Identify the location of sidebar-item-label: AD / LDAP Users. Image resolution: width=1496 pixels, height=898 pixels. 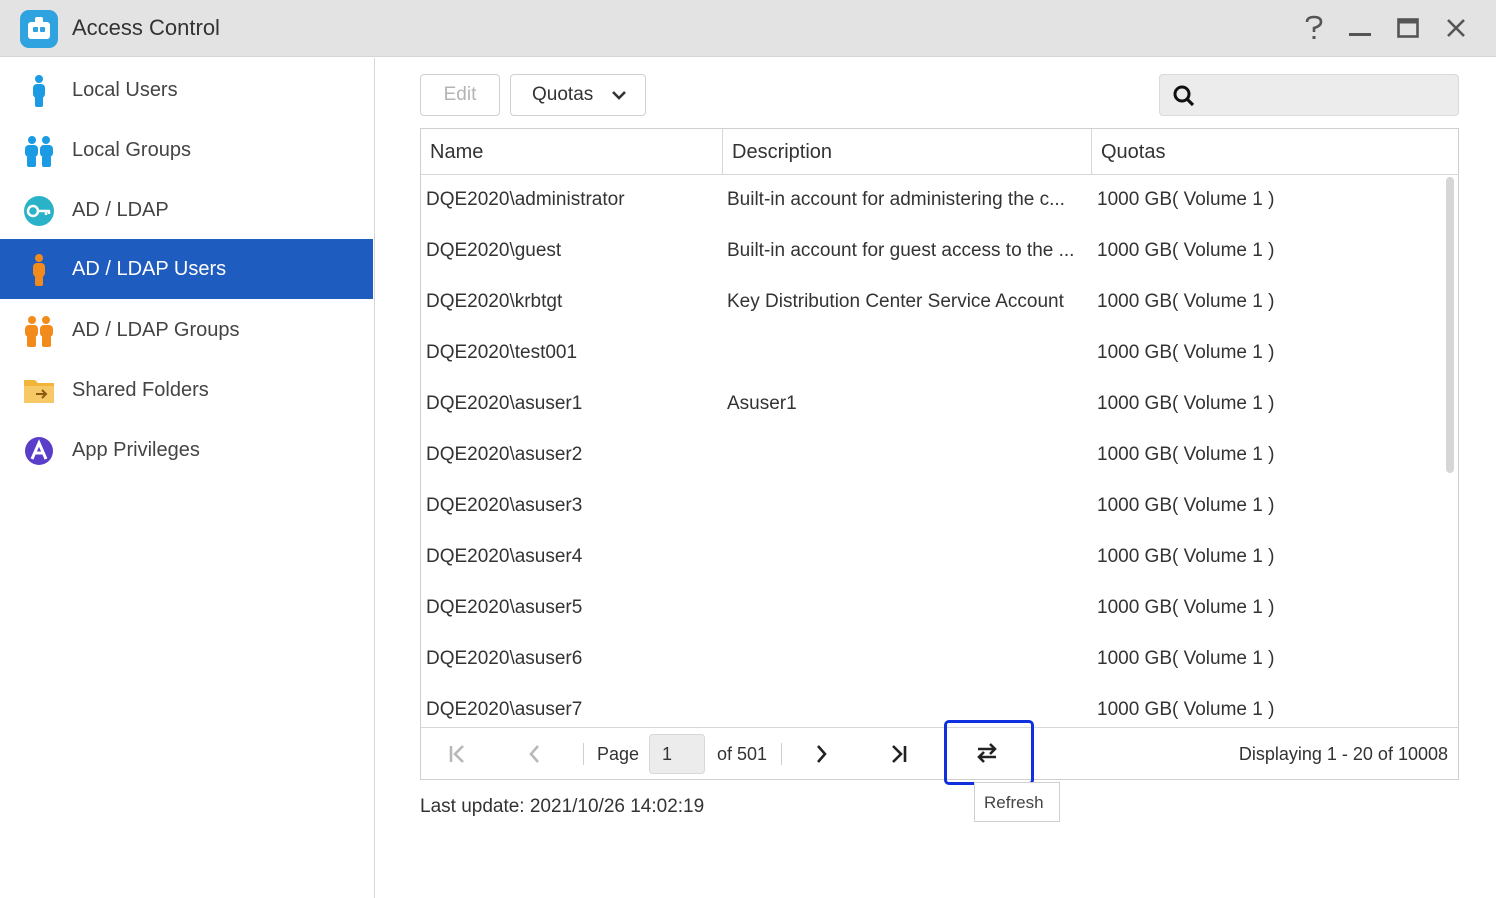
(149, 269).